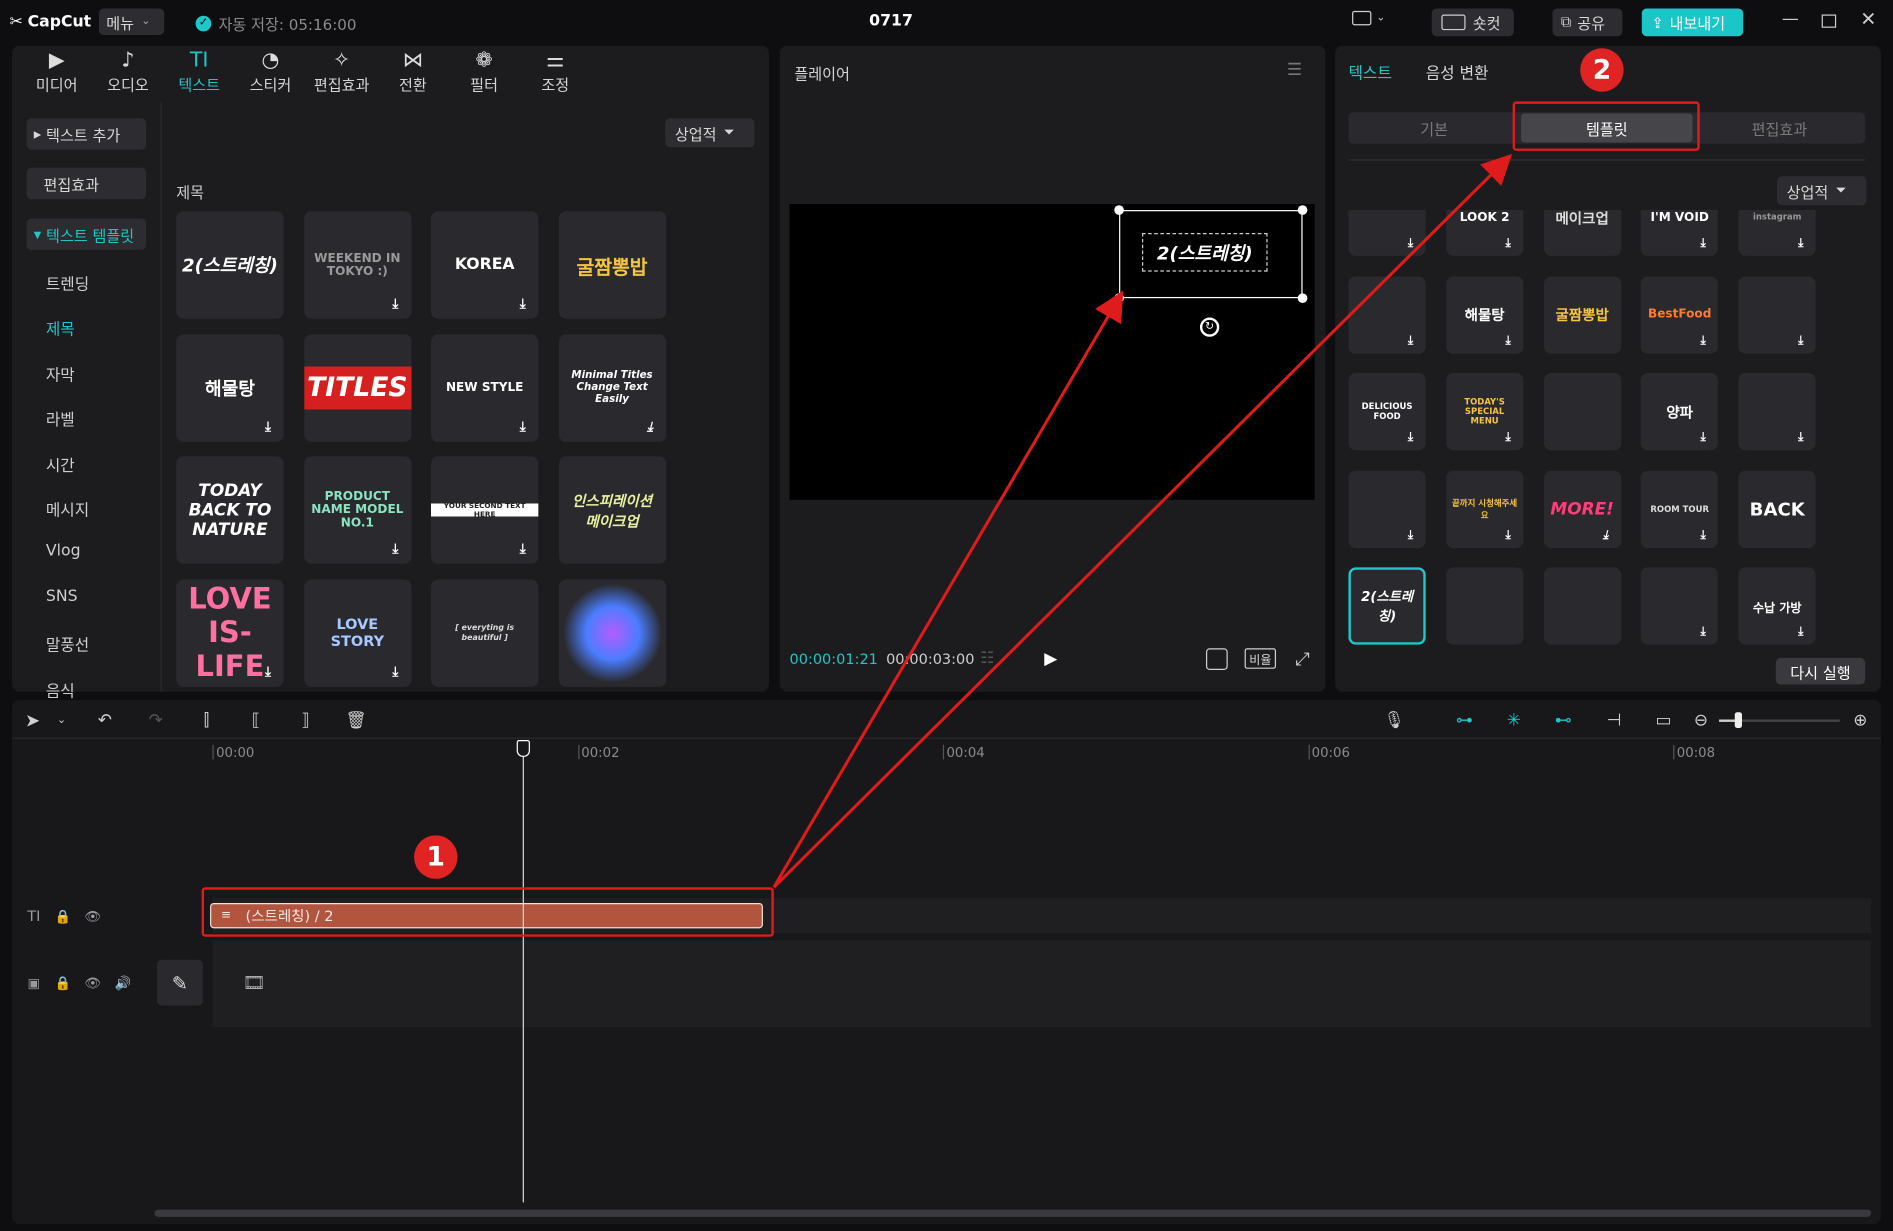  What do you see at coordinates (63, 555) in the screenshot?
I see `sidebar-item-6: Vlog` at bounding box center [63, 555].